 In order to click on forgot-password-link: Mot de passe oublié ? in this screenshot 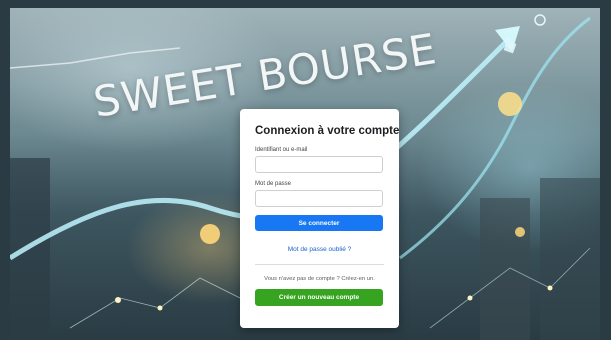, I will do `click(319, 249)`.